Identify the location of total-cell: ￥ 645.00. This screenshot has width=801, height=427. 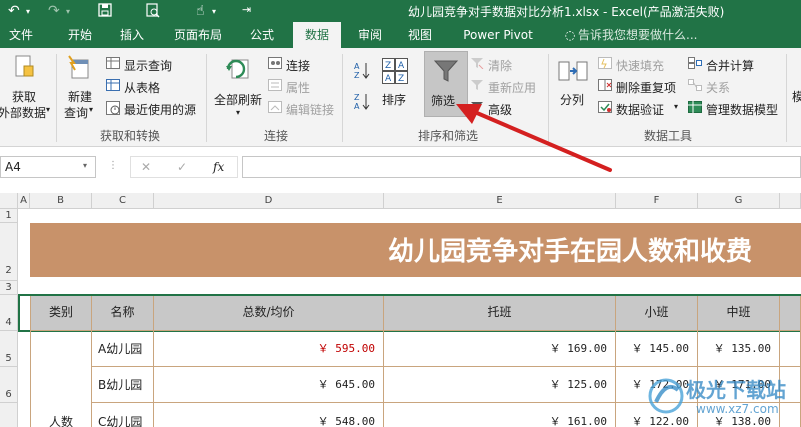
(269, 385).